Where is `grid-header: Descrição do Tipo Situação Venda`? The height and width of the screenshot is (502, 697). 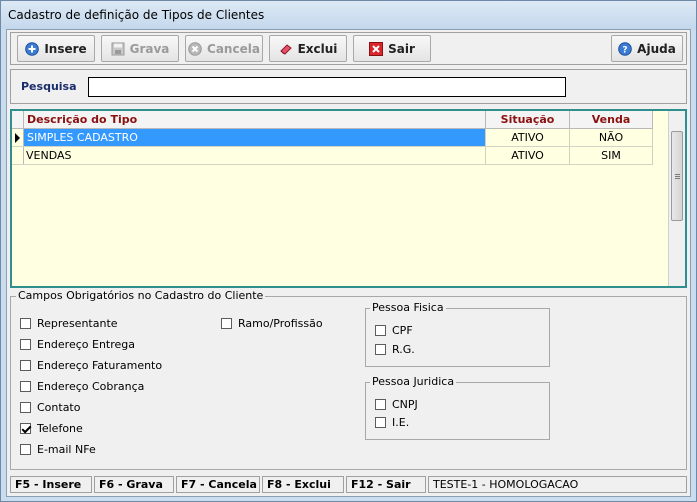 grid-header: Descrição do Tipo Situação Venda is located at coordinates (332, 120).